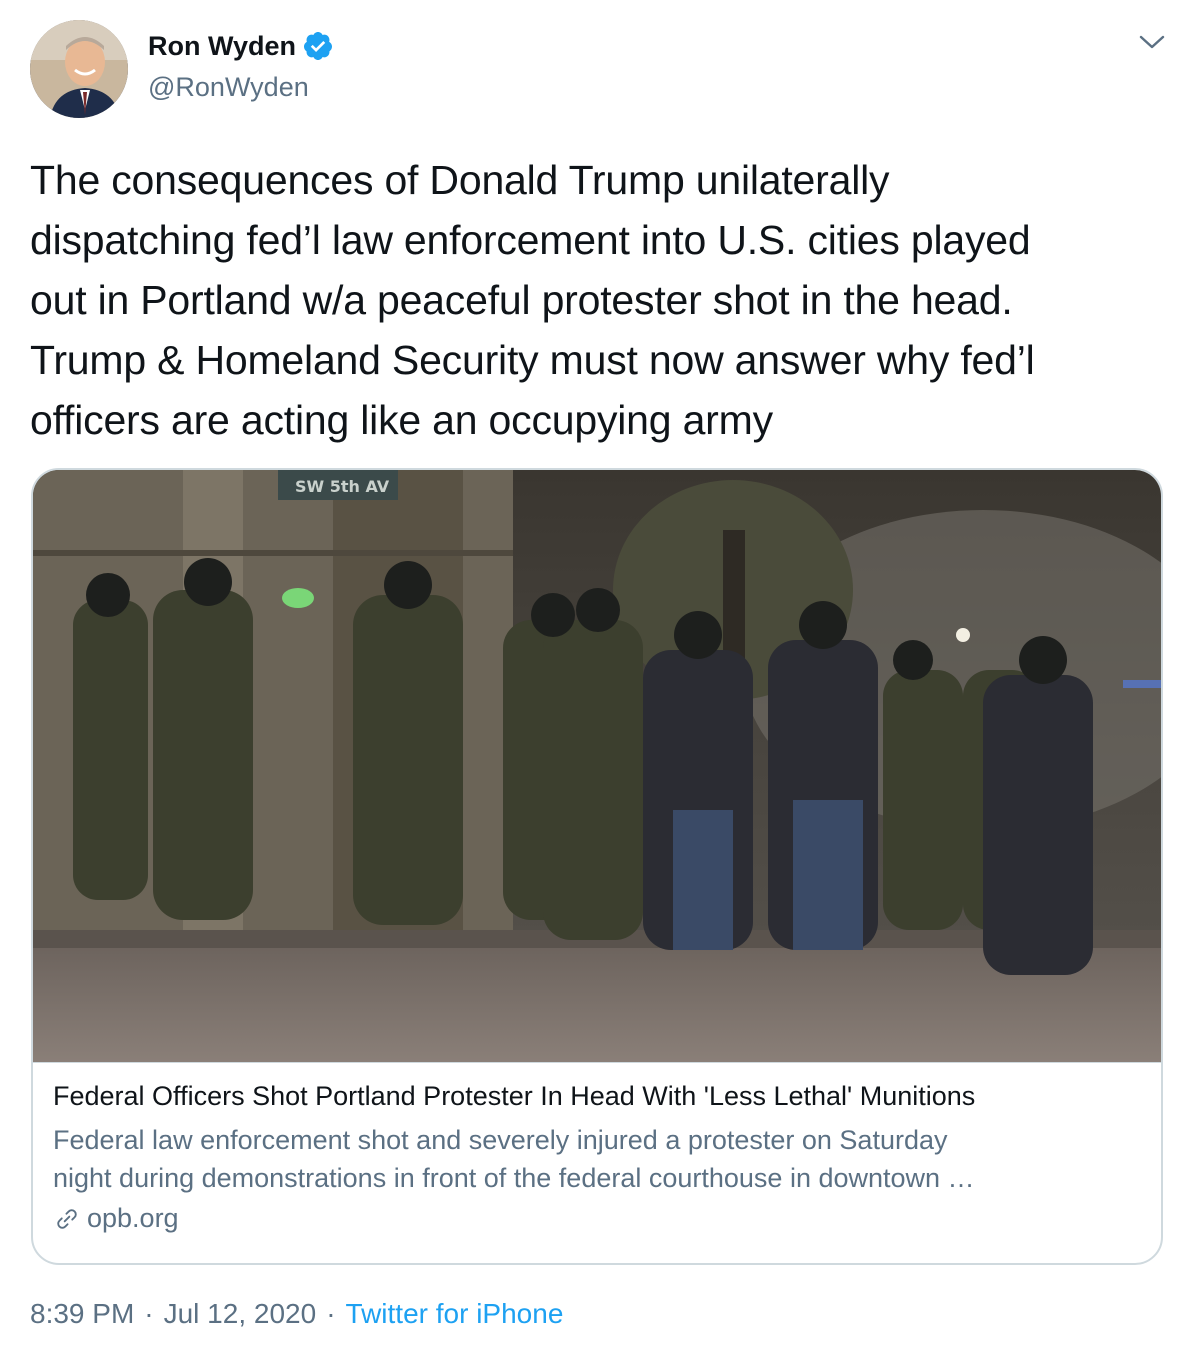 This screenshot has width=1196, height=1346. What do you see at coordinates (1152, 42) in the screenshot?
I see `chevron-down-icon` at bounding box center [1152, 42].